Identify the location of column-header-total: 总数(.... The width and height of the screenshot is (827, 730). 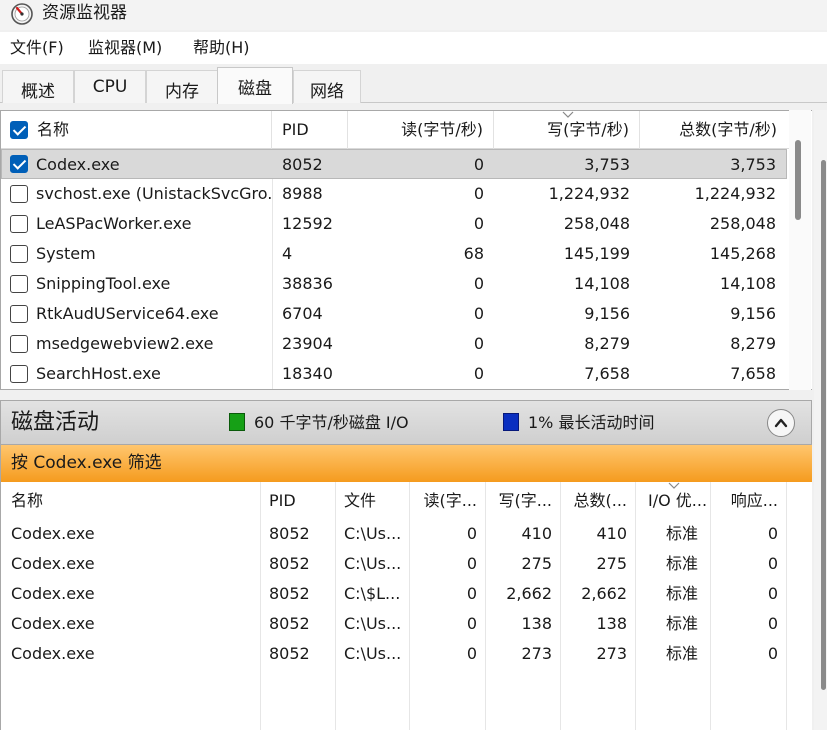
(598, 501).